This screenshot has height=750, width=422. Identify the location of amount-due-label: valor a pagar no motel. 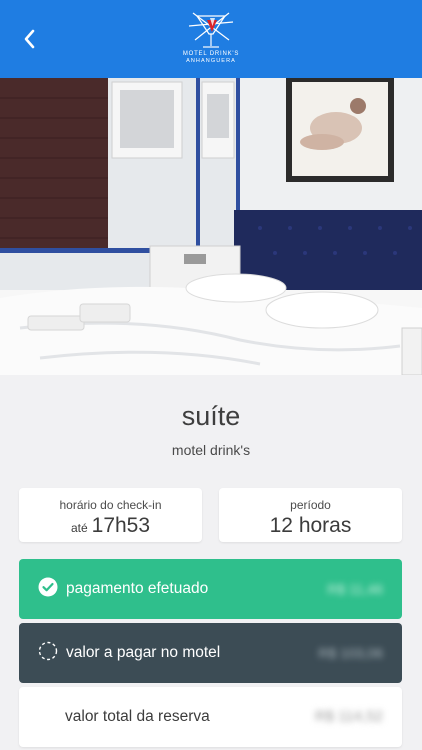
(143, 652).